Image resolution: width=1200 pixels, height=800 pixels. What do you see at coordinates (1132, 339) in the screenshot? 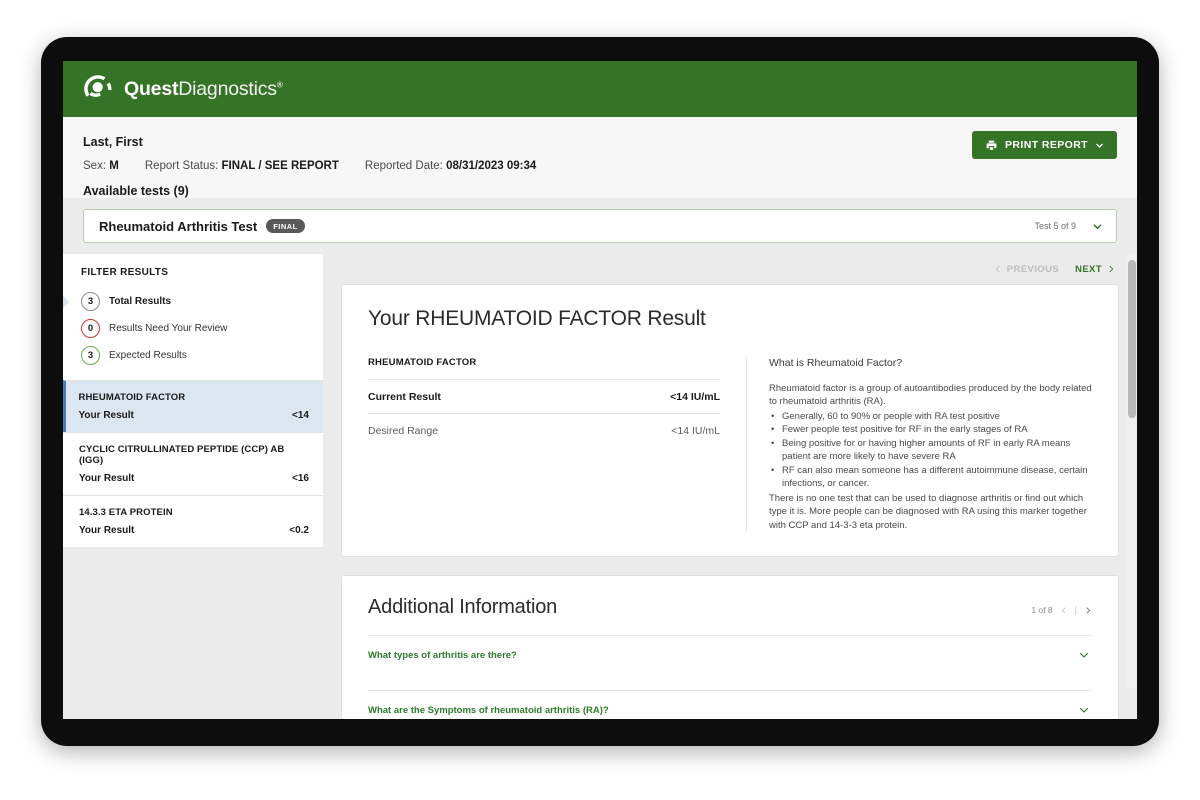
I see `scrollbar-thumb` at bounding box center [1132, 339].